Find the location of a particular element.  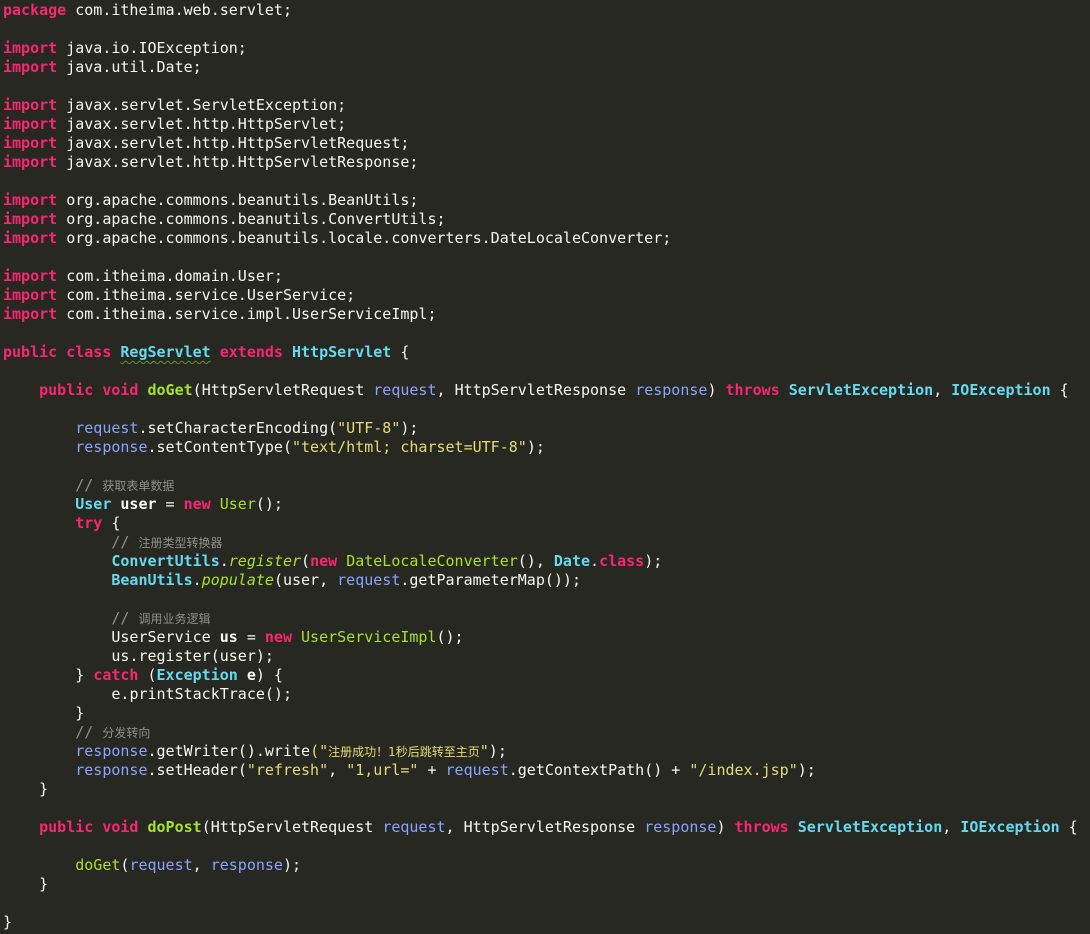

keyword-token: throws is located at coordinates (752, 390).